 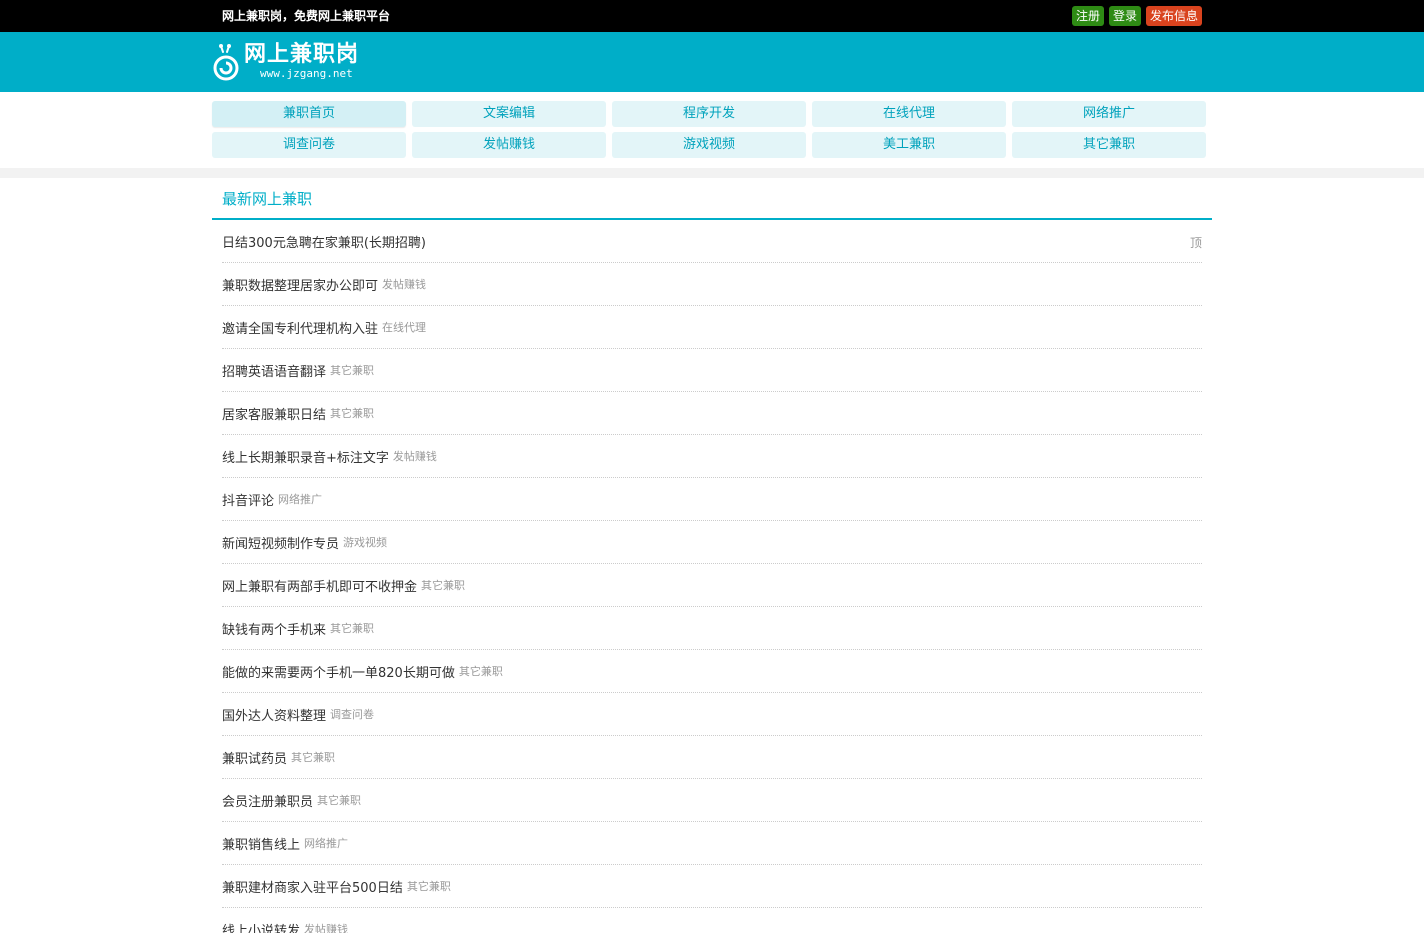 What do you see at coordinates (261, 843) in the screenshot?
I see `job-title-link: 兼职销售线上` at bounding box center [261, 843].